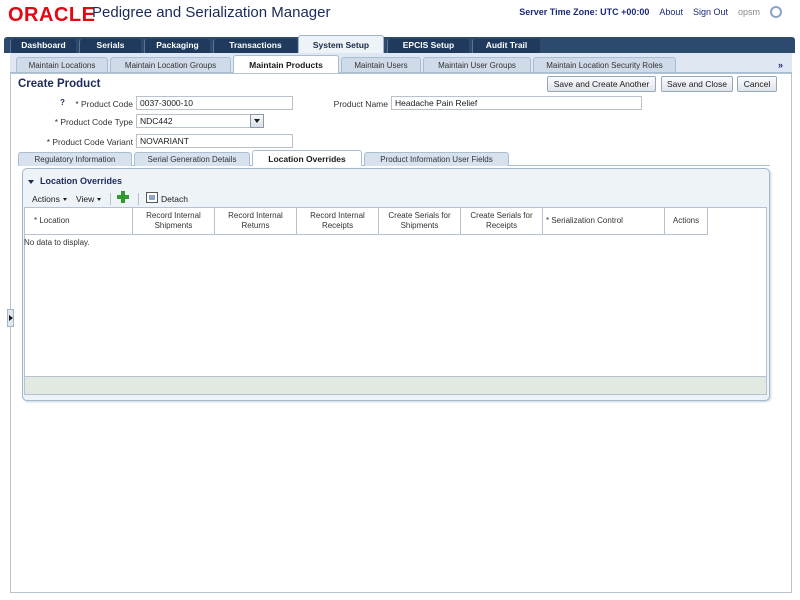  What do you see at coordinates (214, 141) in the screenshot?
I see `product-code-variant-input: NOVARIANT` at bounding box center [214, 141].